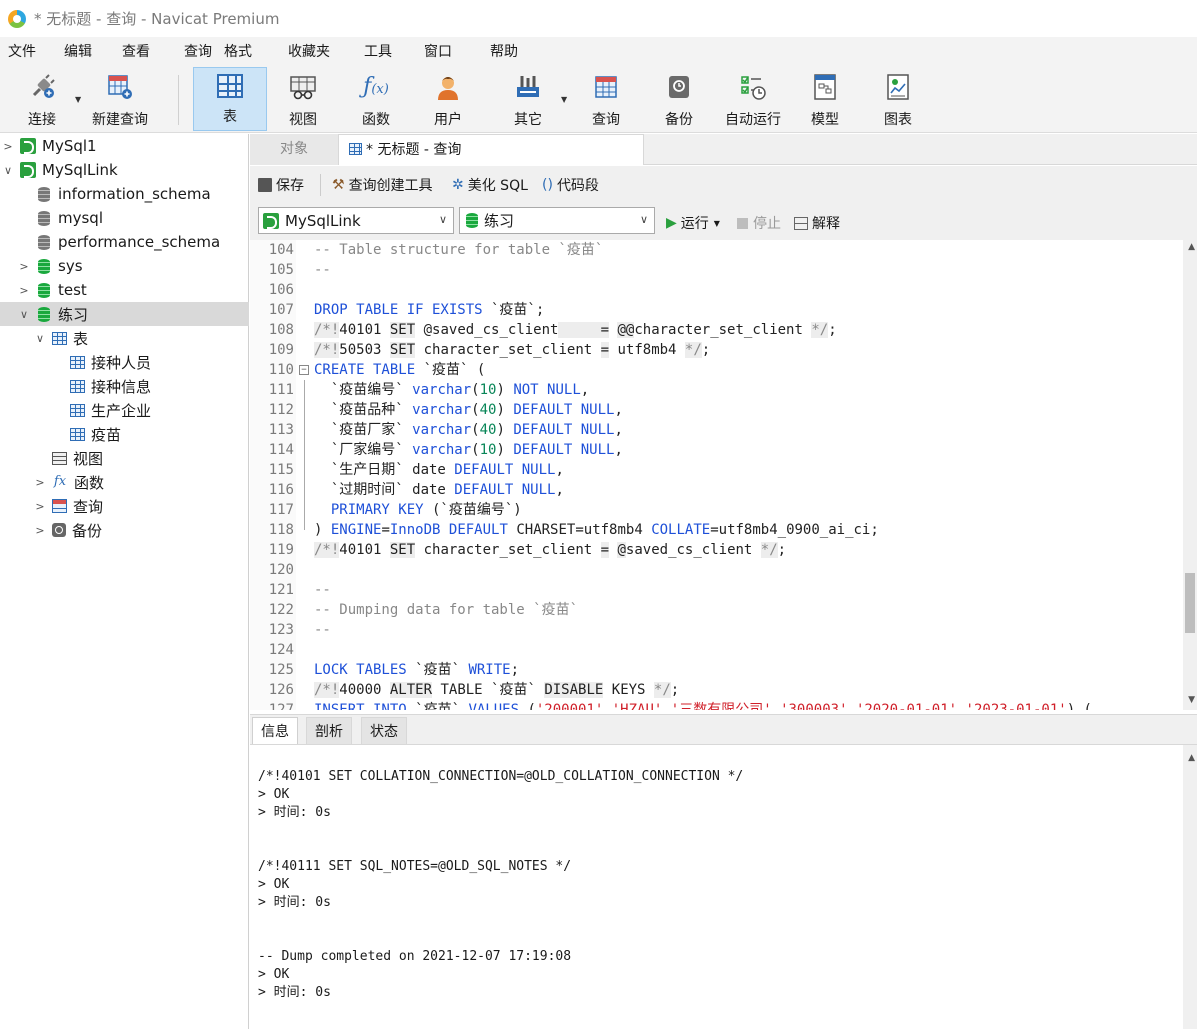  I want to click on menu-tools: 工具, so click(378, 52).